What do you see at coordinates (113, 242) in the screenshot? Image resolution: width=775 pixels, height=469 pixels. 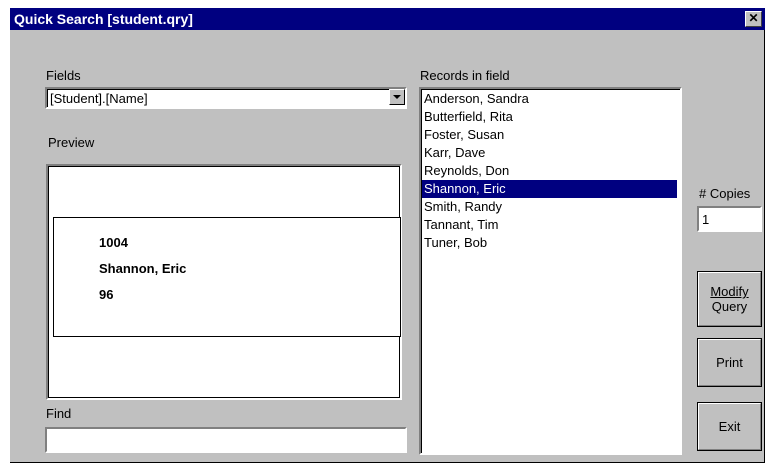 I see `preview-id: 1004` at bounding box center [113, 242].